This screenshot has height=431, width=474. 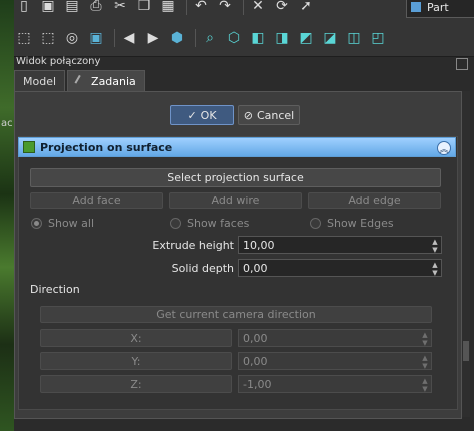 I want to click on check-icon: ✓, so click(x=192, y=115).